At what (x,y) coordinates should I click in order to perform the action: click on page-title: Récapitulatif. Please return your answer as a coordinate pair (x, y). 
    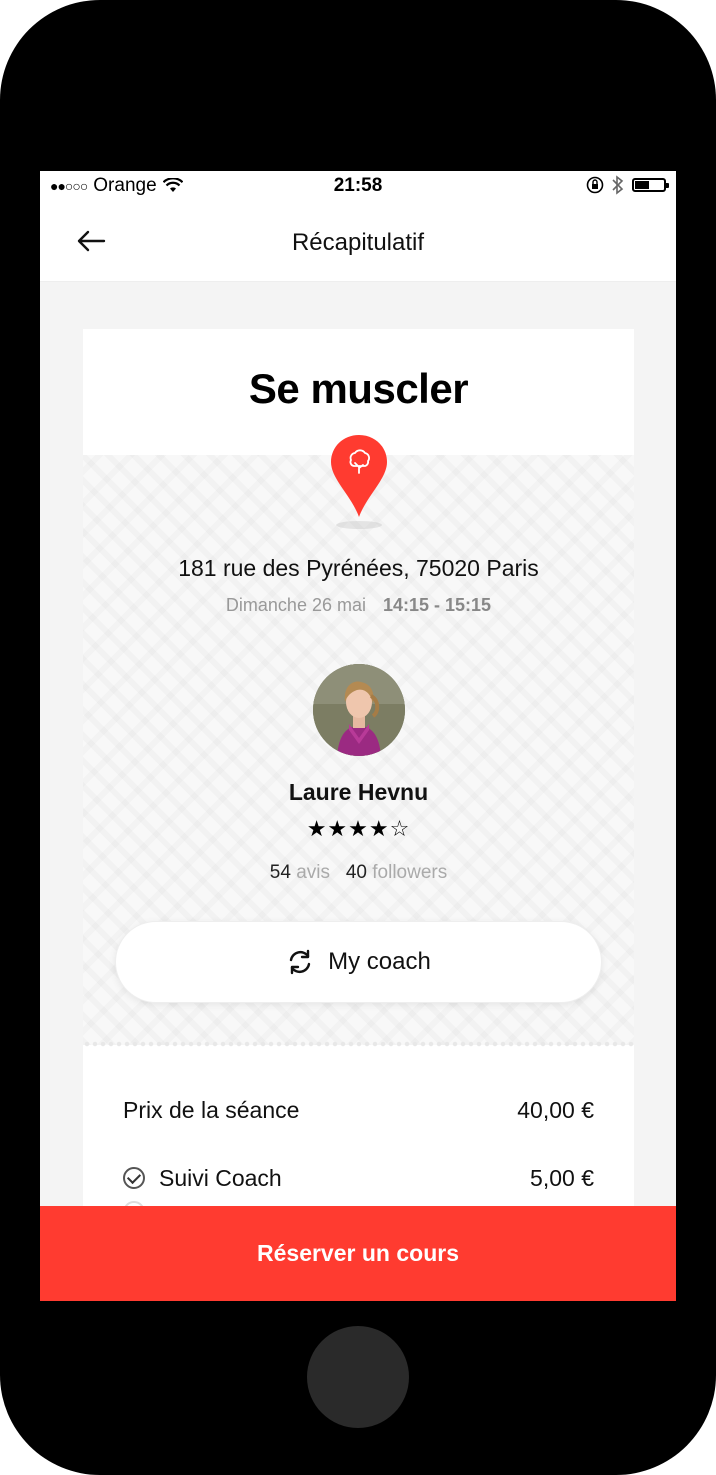
    Looking at the image, I should click on (358, 242).